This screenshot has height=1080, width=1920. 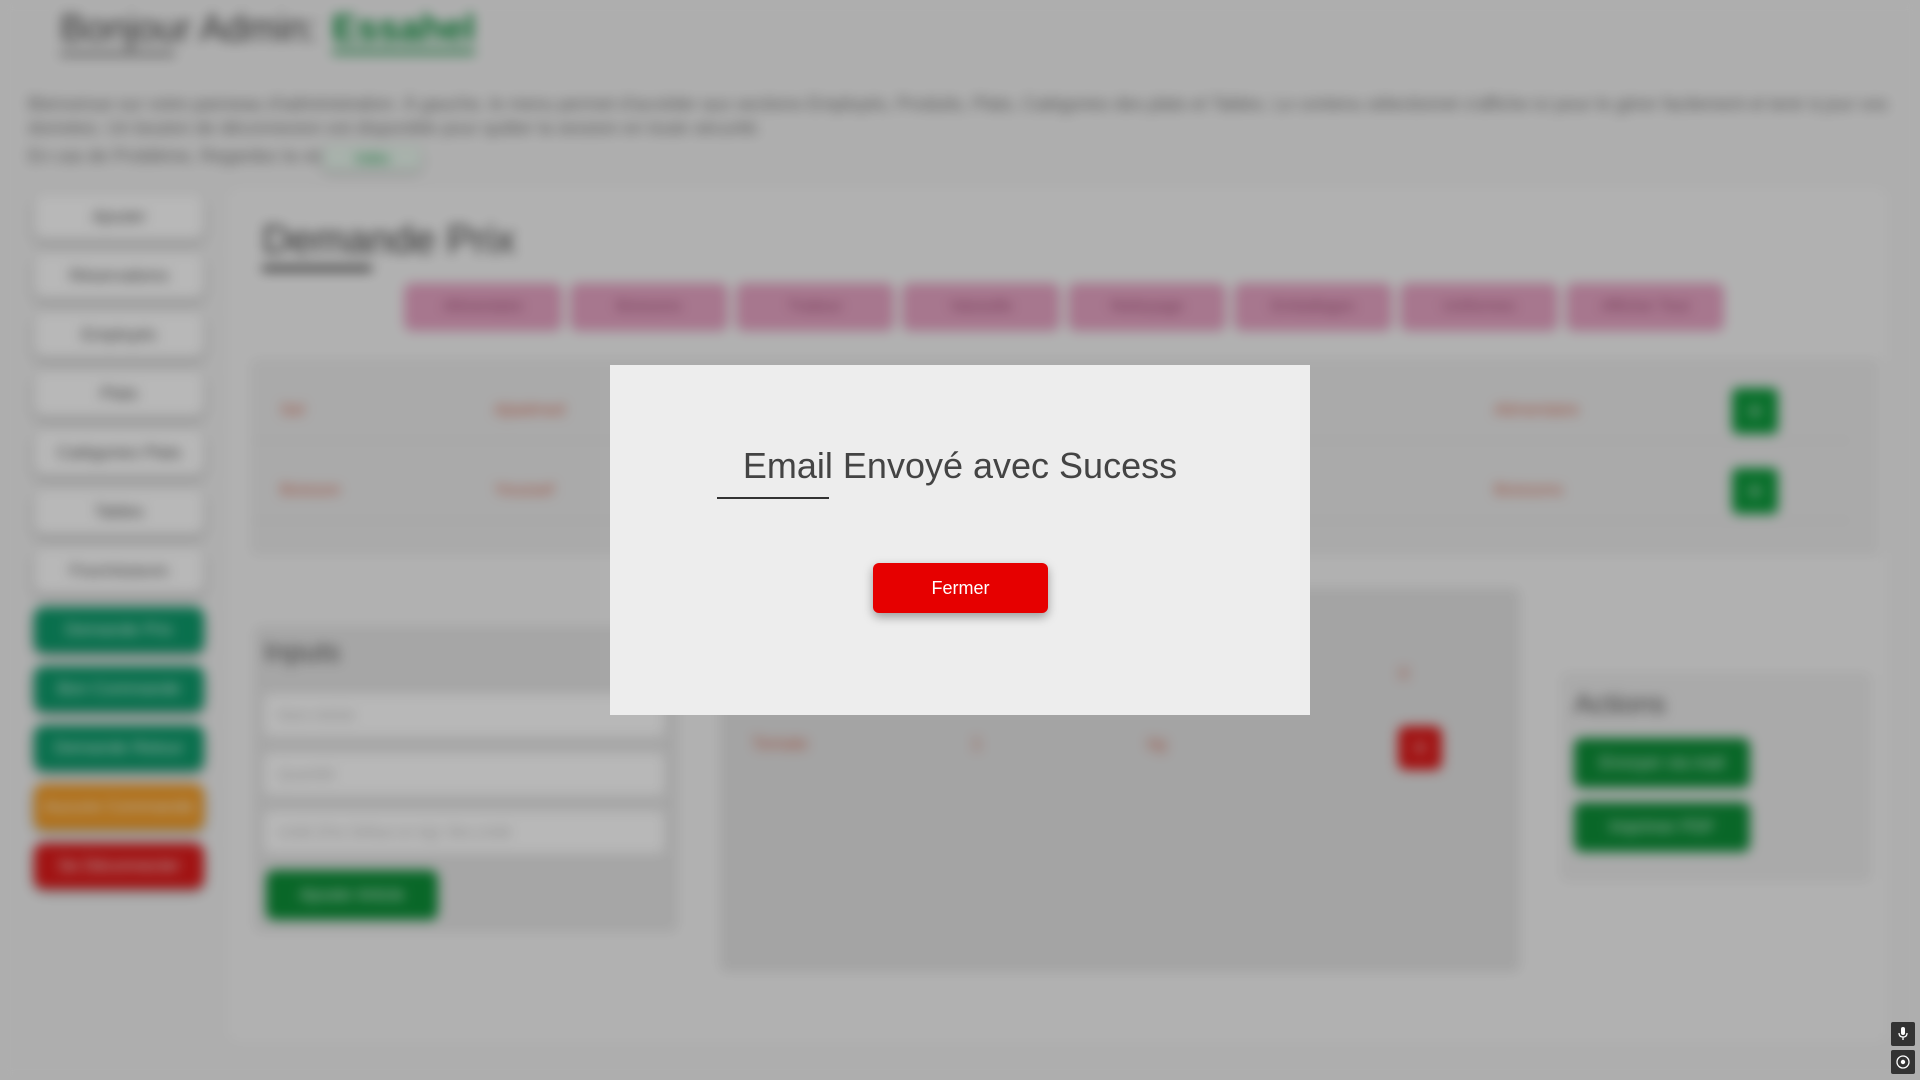 I want to click on microphone-icon, so click(x=1903, y=1034).